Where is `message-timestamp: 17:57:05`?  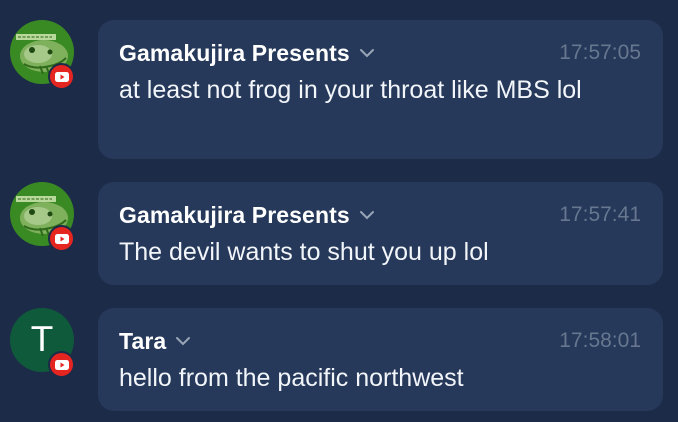
message-timestamp: 17:57:05 is located at coordinates (600, 52).